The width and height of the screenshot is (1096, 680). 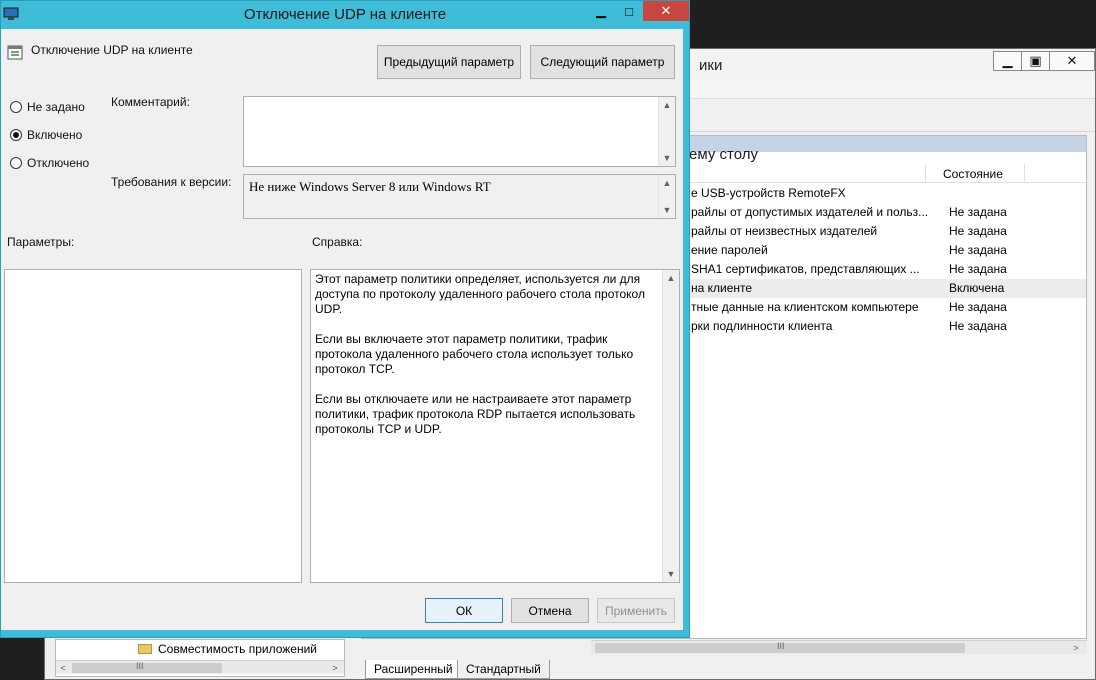 What do you see at coordinates (41, 242) in the screenshot?
I see `options-label: Параметры:` at bounding box center [41, 242].